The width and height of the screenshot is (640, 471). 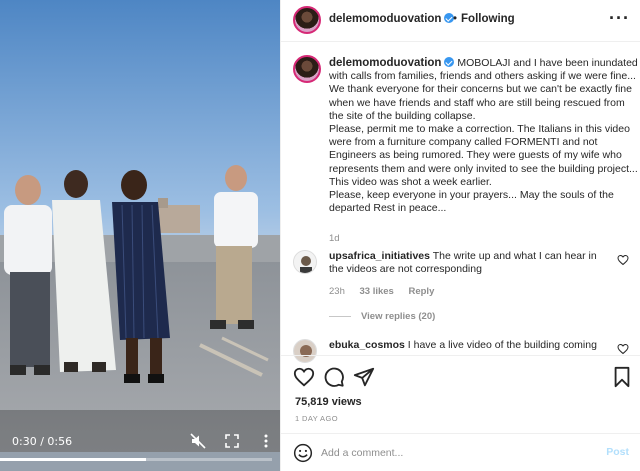 I want to click on emoji-icon, so click(x=303, y=453).